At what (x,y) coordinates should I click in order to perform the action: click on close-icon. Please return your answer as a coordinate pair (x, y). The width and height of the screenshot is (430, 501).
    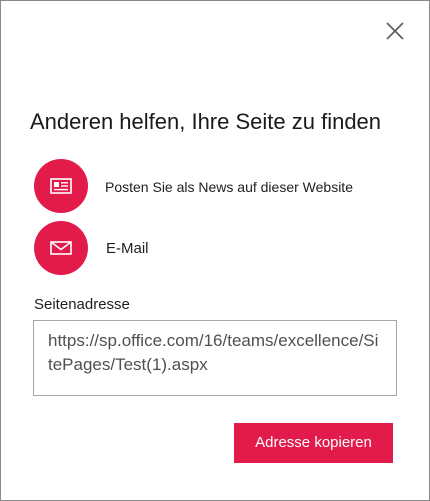
    Looking at the image, I should click on (395, 31).